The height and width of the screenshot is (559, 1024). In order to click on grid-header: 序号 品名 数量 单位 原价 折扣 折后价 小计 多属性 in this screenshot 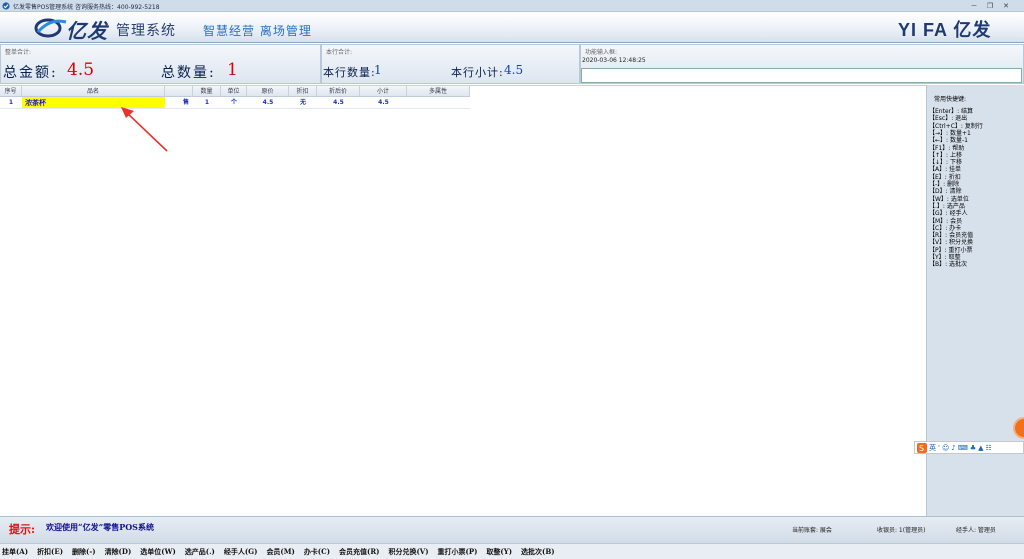, I will do `click(235, 91)`.